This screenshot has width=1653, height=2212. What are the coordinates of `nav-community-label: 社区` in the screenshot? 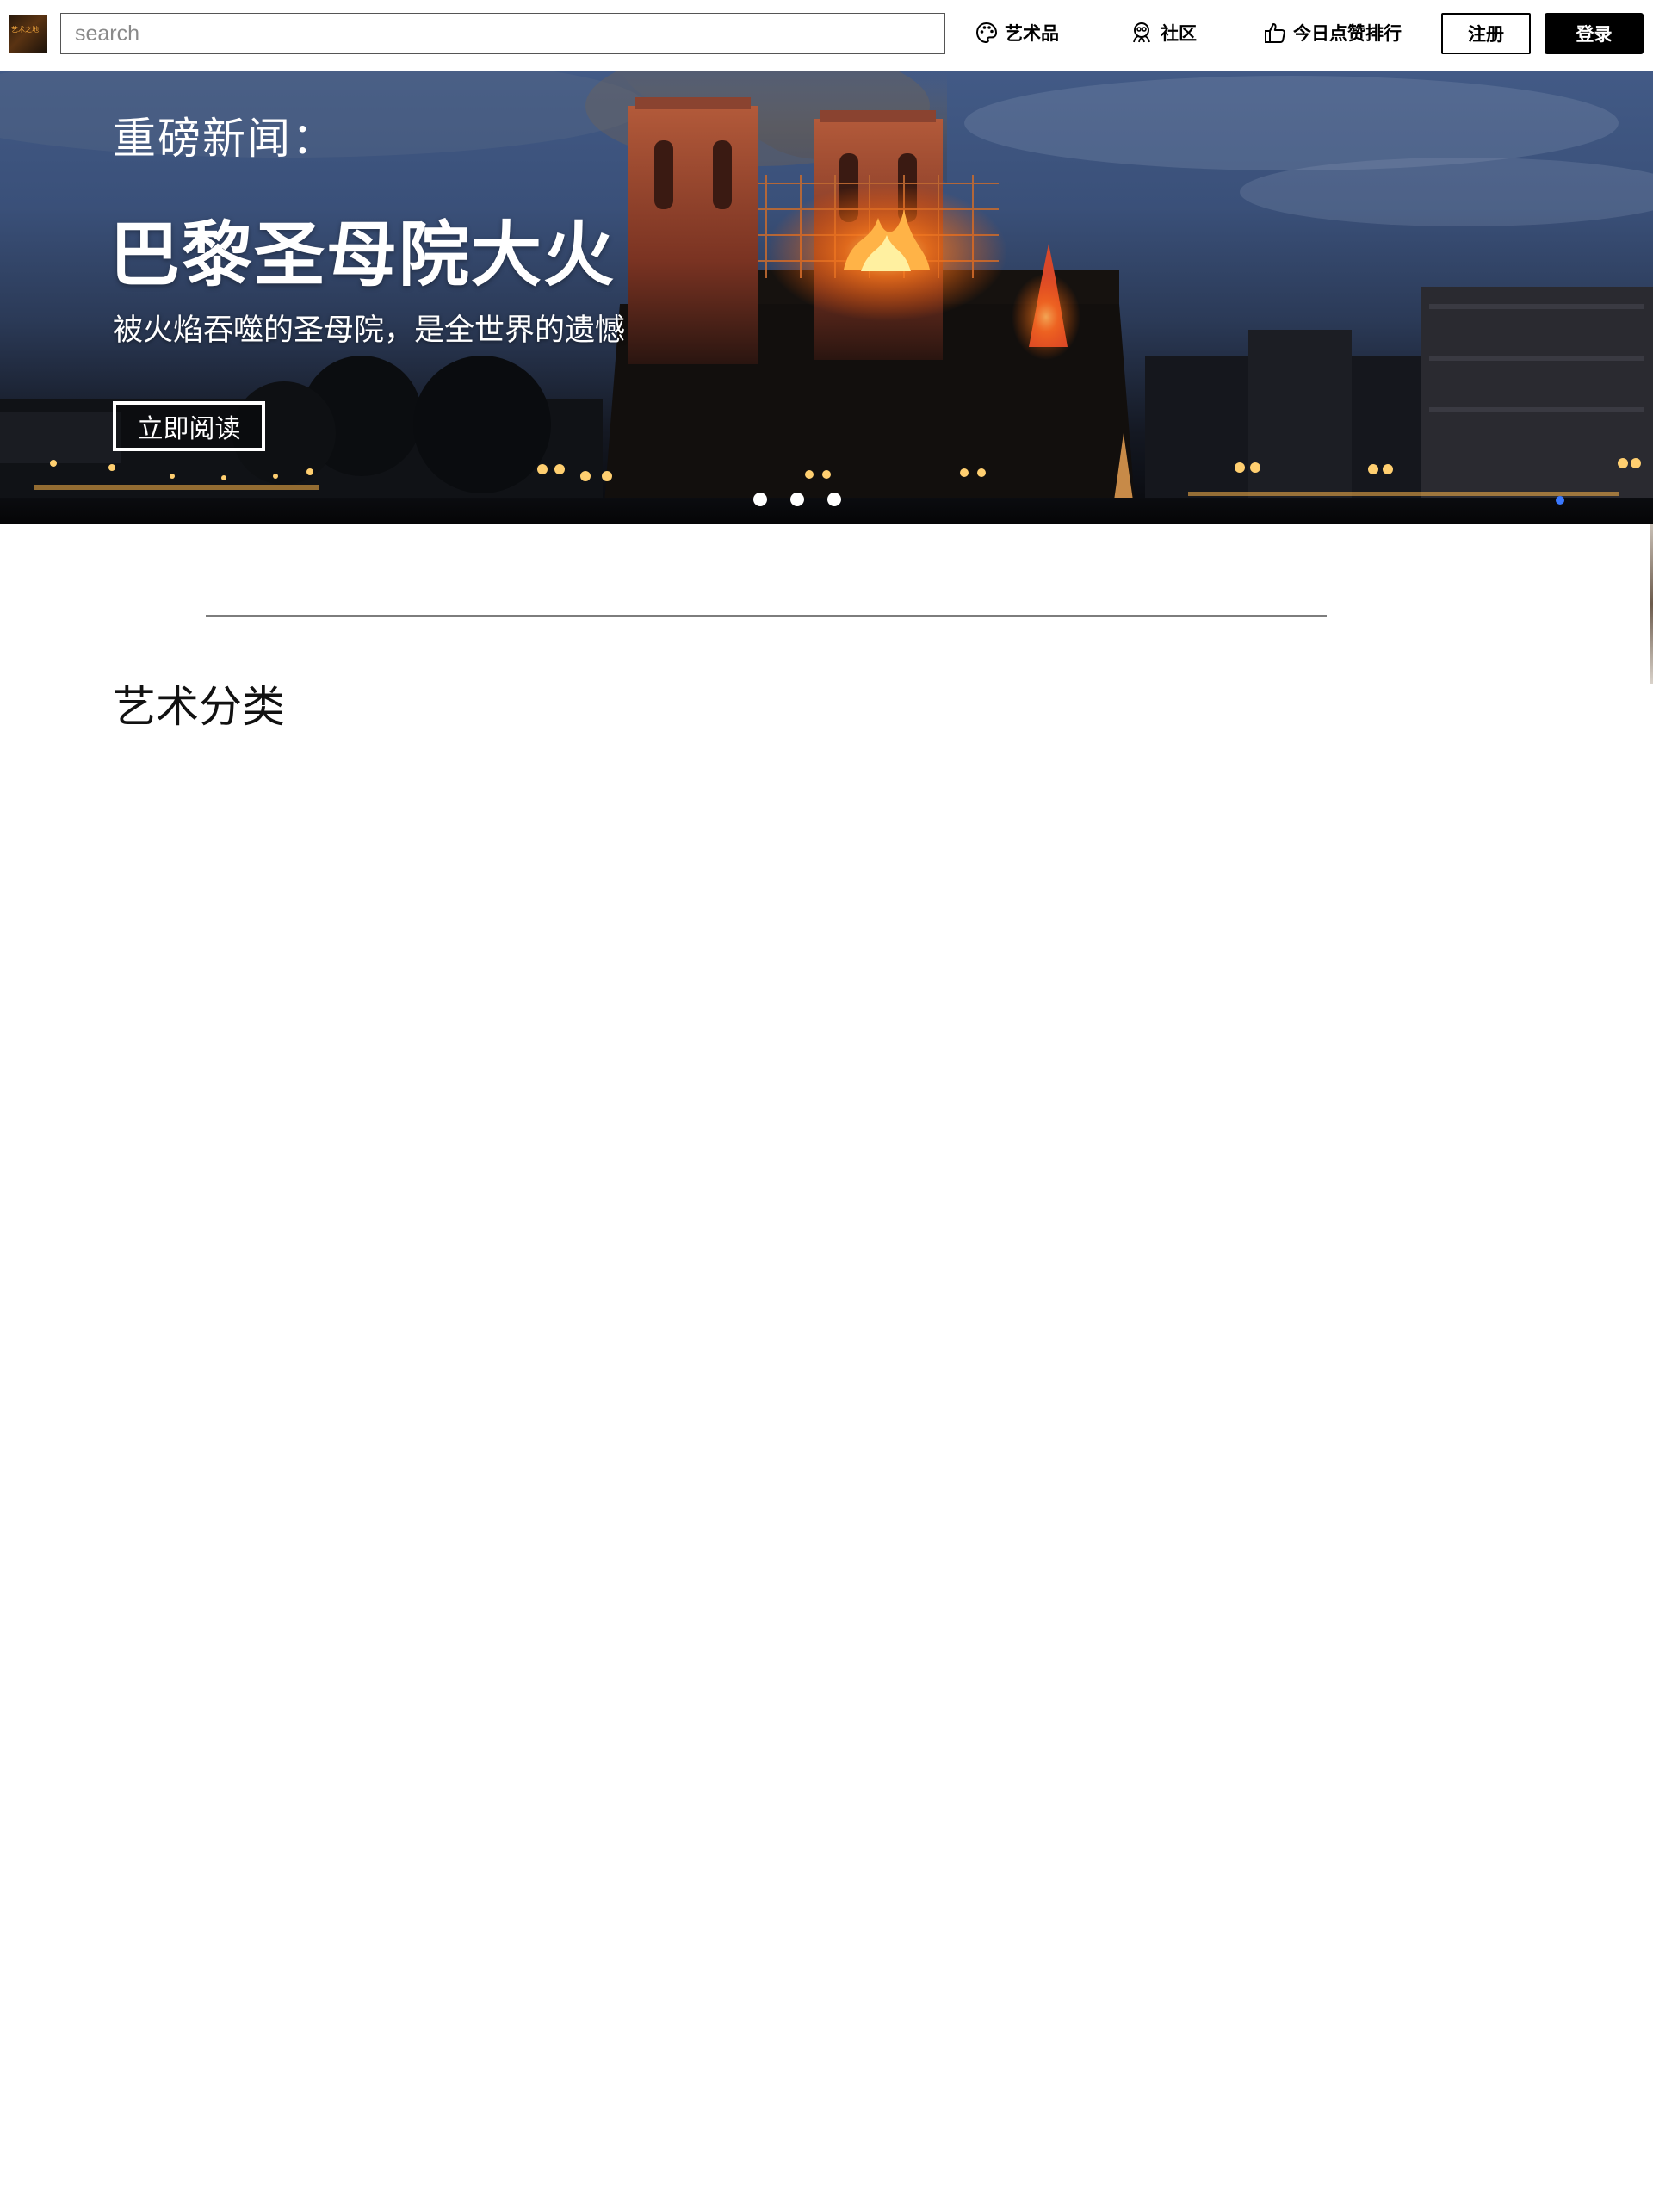 It's located at (1179, 33).